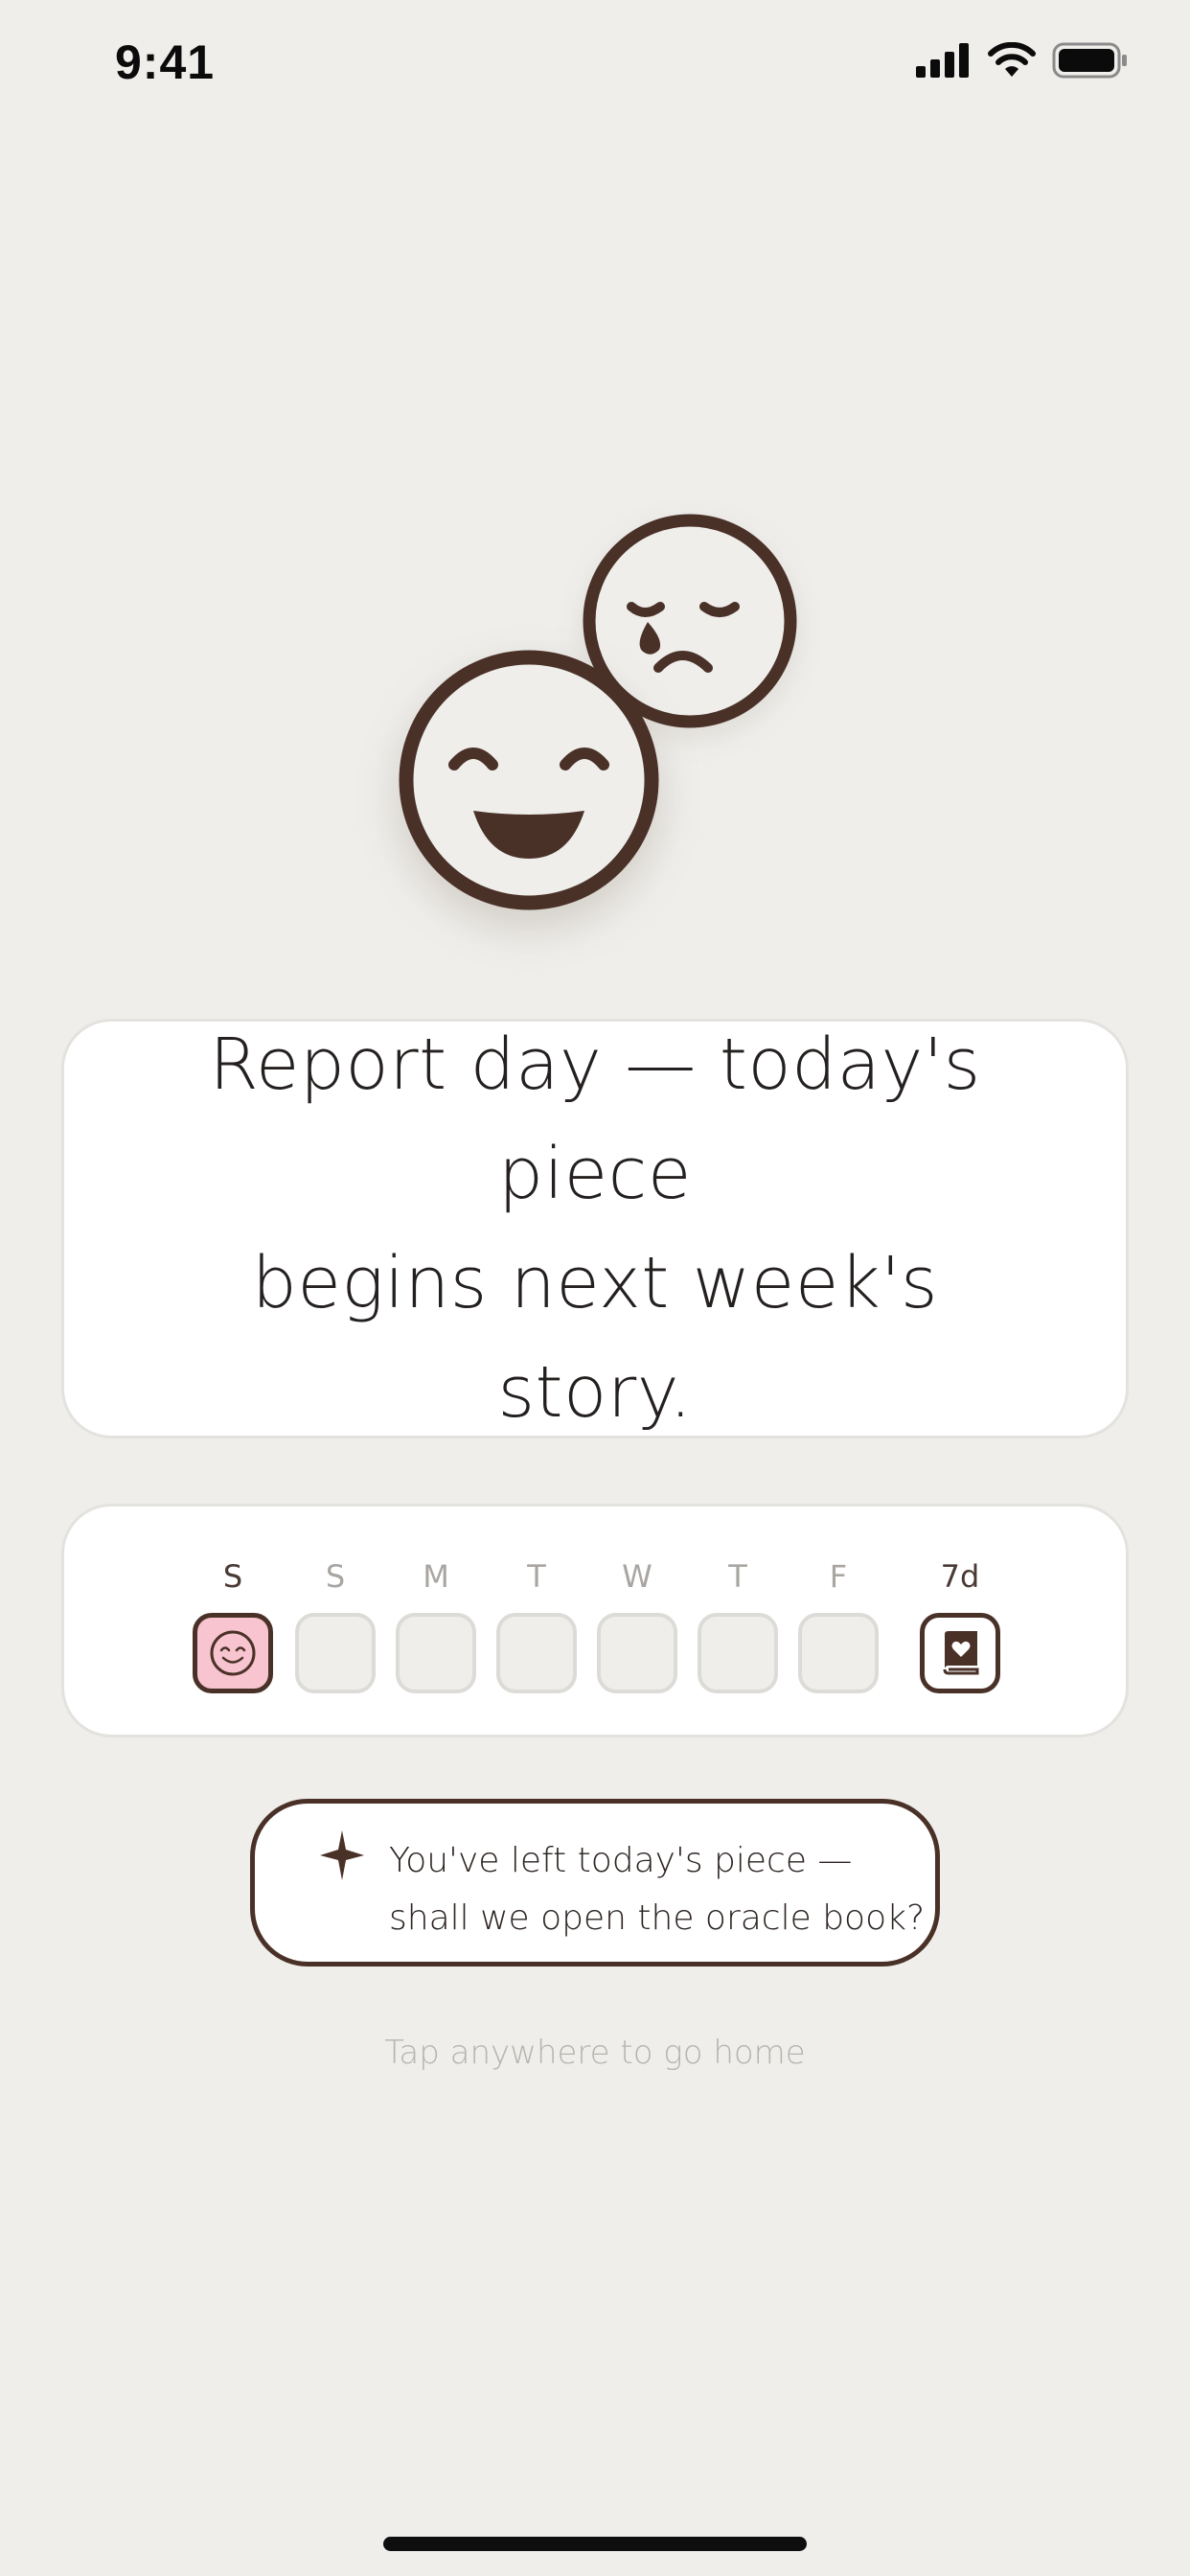  I want to click on sparkle-star-icon, so click(342, 1855).